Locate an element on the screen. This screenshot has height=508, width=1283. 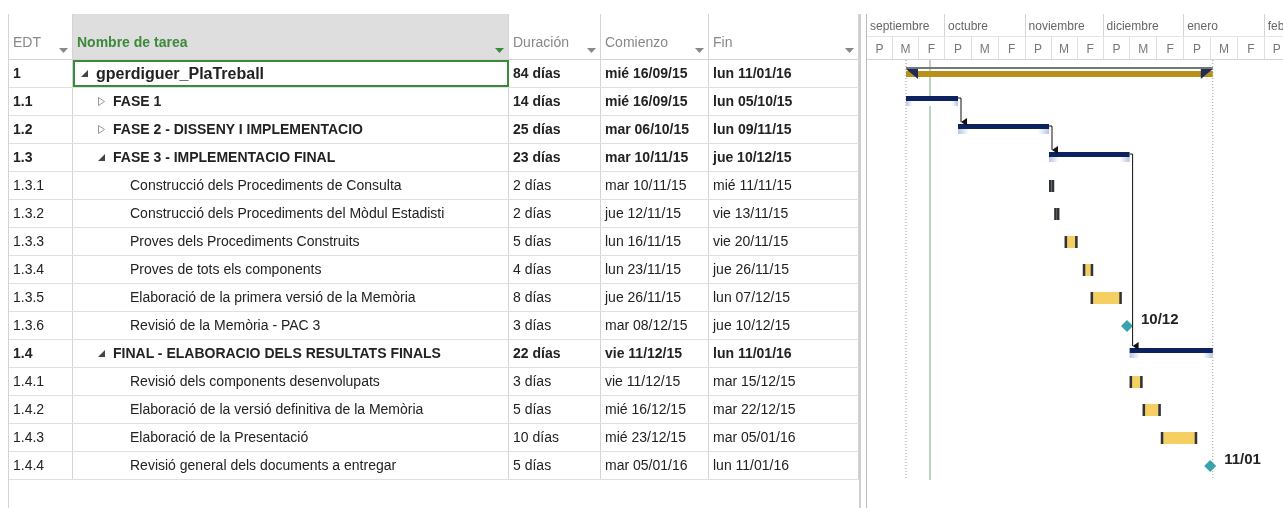
start-date-cell: lun 23/11/15 is located at coordinates (655, 269).